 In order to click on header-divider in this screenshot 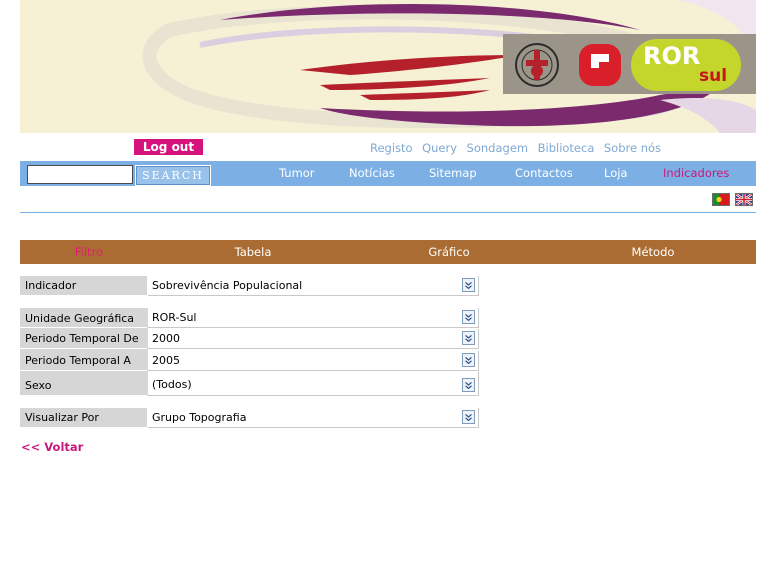, I will do `click(388, 212)`.